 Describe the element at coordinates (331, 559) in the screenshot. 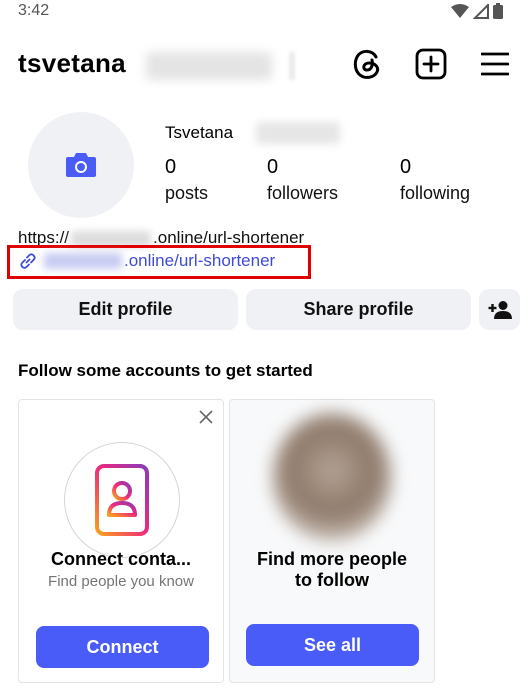

I see `find-people-title-line1: Find more people` at that location.